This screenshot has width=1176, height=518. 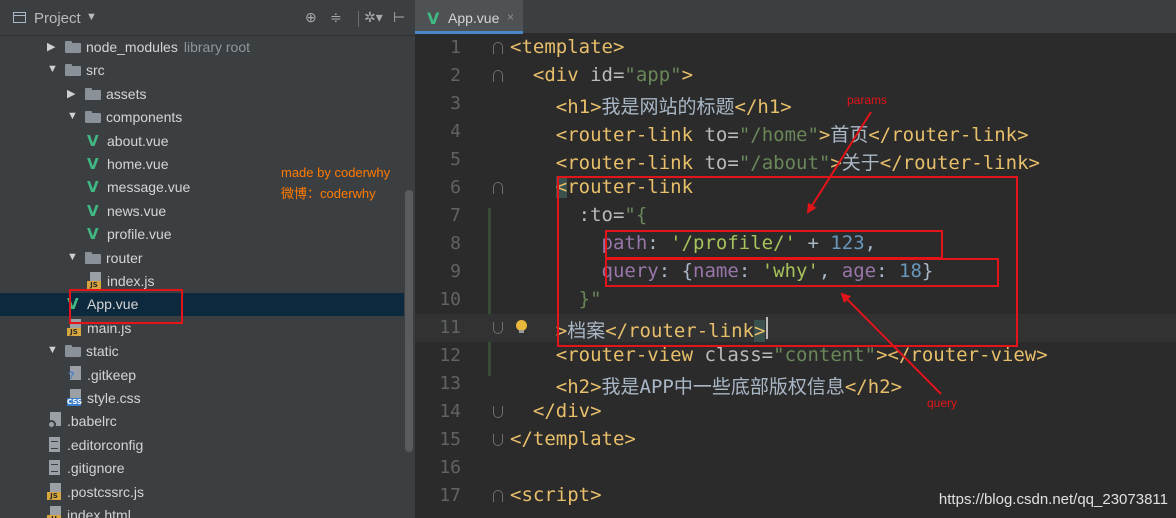 I want to click on tree-item-label: components, so click(x=144, y=117).